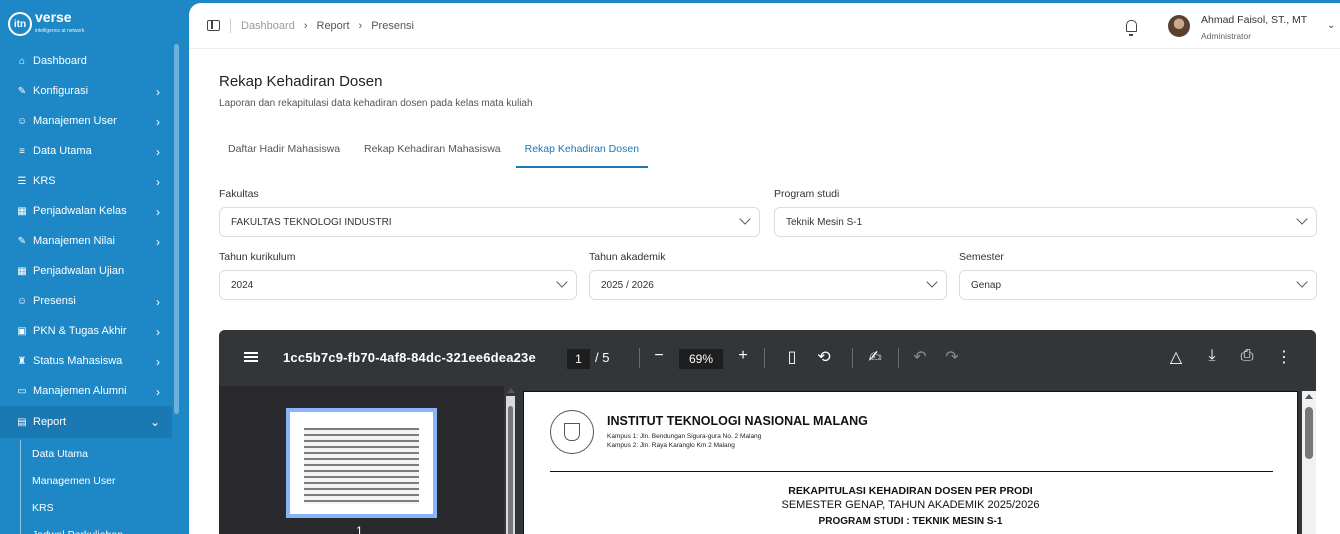  I want to click on report-heading: REKAPITULASI KEHADIRAN DOSEN PER PRODI, so click(910, 491).